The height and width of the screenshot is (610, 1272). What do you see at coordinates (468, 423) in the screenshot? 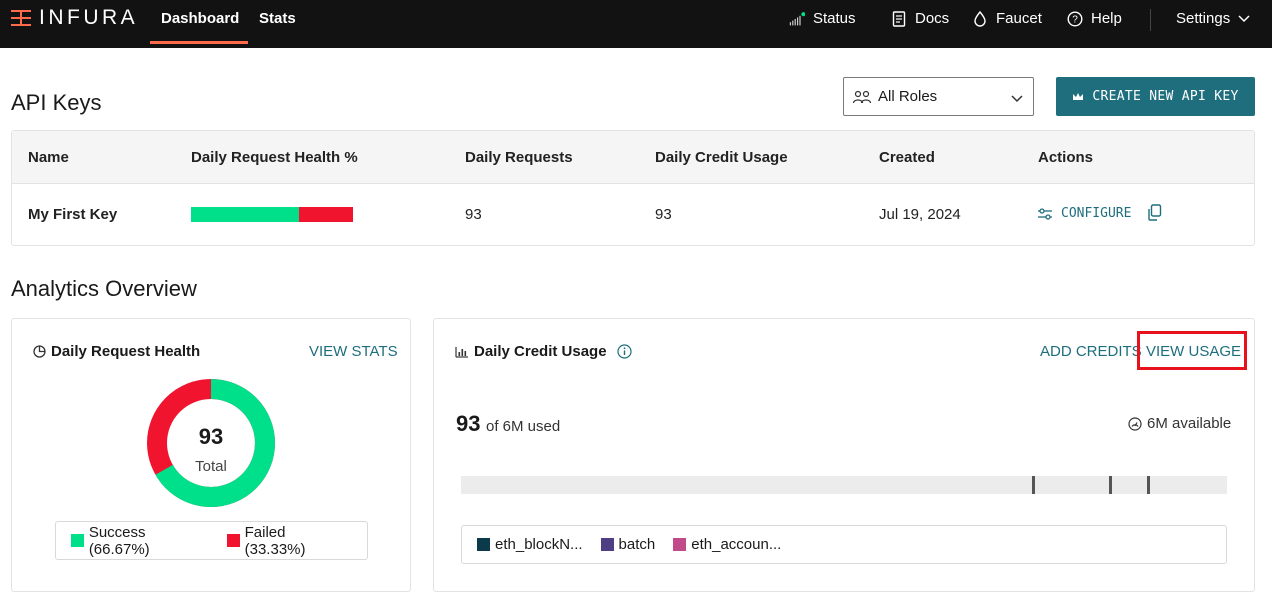
I see `credits-used-value: 93` at bounding box center [468, 423].